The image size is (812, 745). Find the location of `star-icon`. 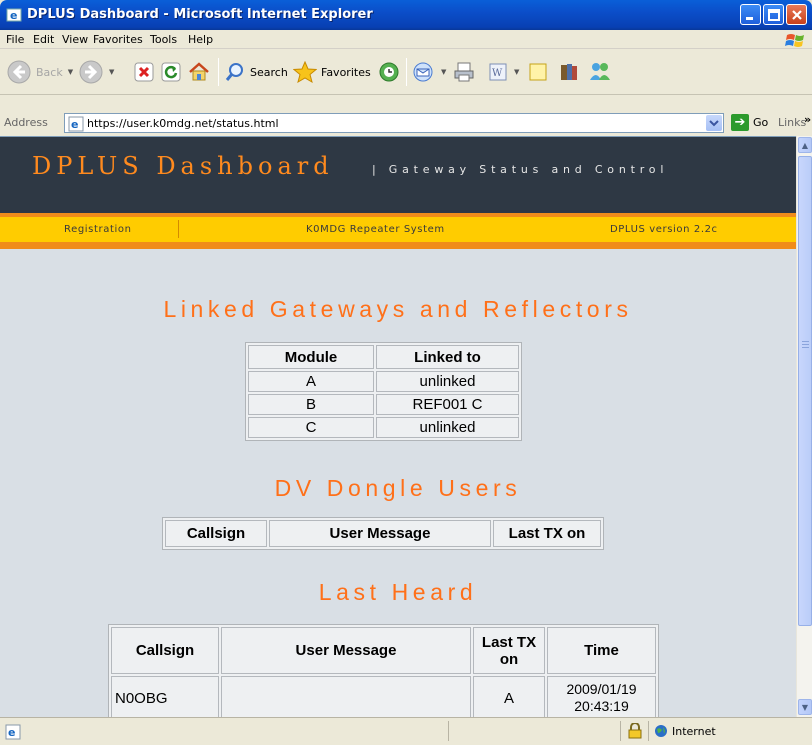

star-icon is located at coordinates (305, 72).